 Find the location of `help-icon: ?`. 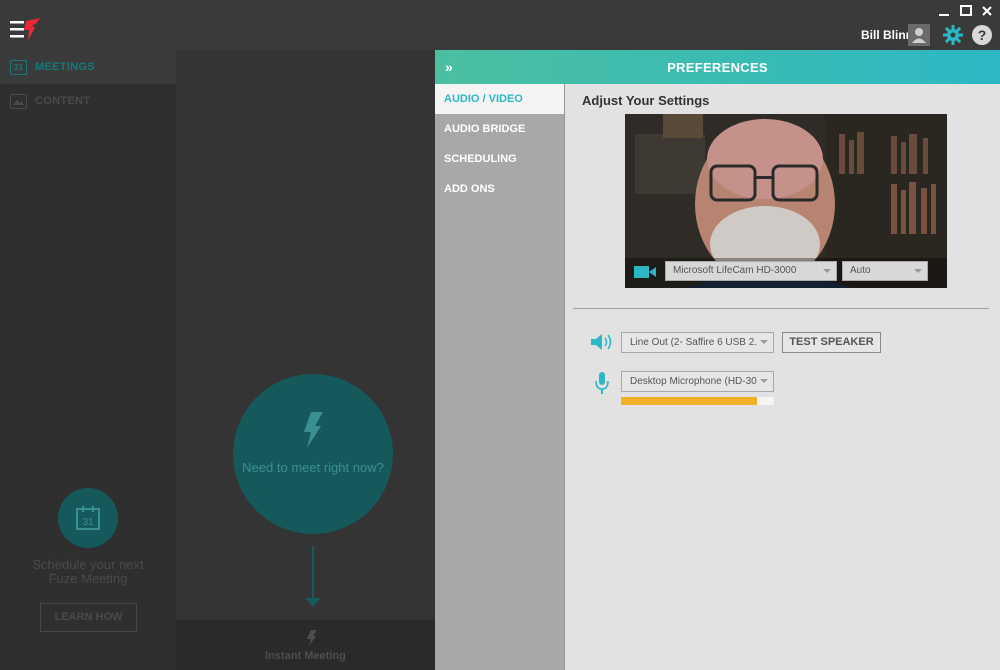

help-icon: ? is located at coordinates (982, 35).